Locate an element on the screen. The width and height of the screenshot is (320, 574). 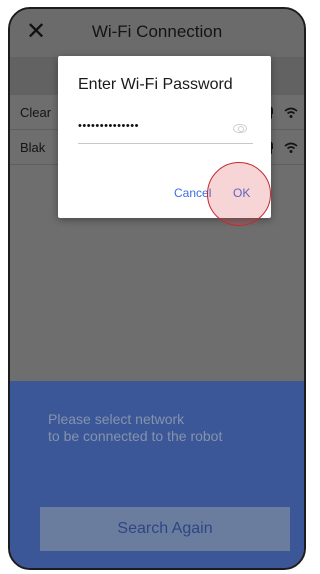
header-bar: ✕ Wi-Fi Connection is located at coordinates (157, 33).